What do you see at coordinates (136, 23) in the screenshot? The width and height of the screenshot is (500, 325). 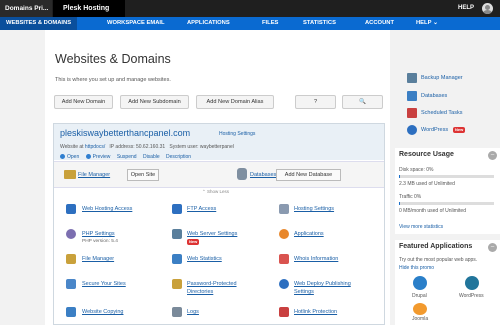 I see `nav-workspace-email: WORKSPACE EMAIL` at bounding box center [136, 23].